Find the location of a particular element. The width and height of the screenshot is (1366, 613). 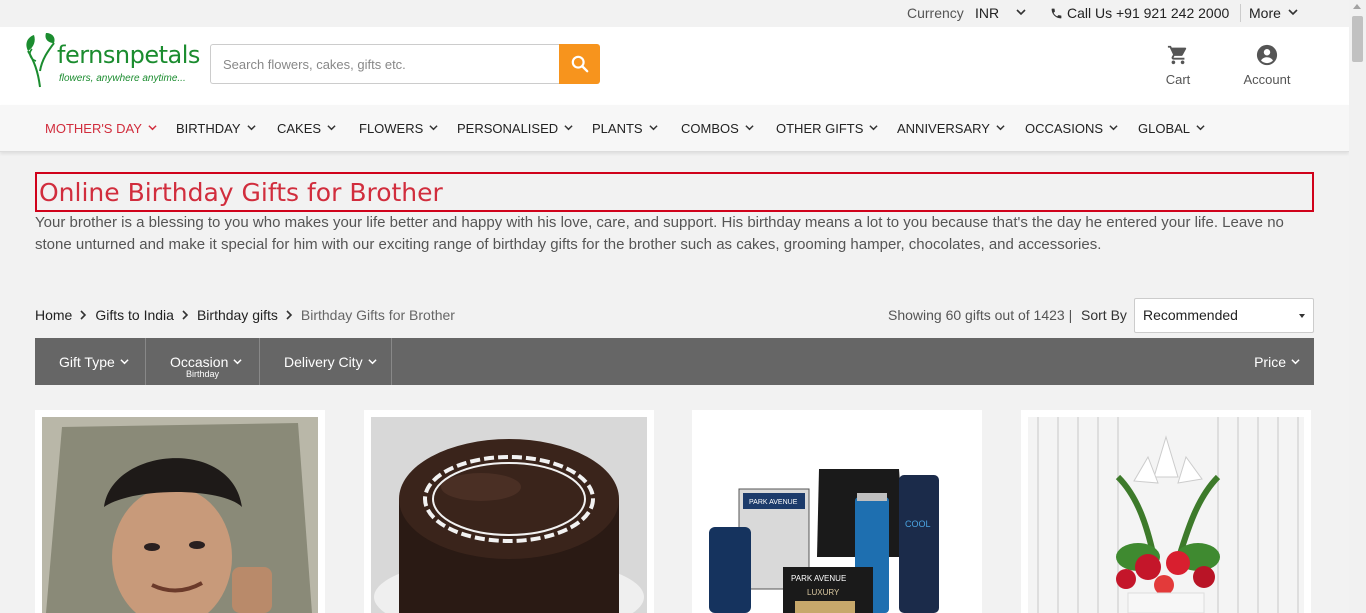

filter-delivery-city: Delivery City is located at coordinates (326, 361).